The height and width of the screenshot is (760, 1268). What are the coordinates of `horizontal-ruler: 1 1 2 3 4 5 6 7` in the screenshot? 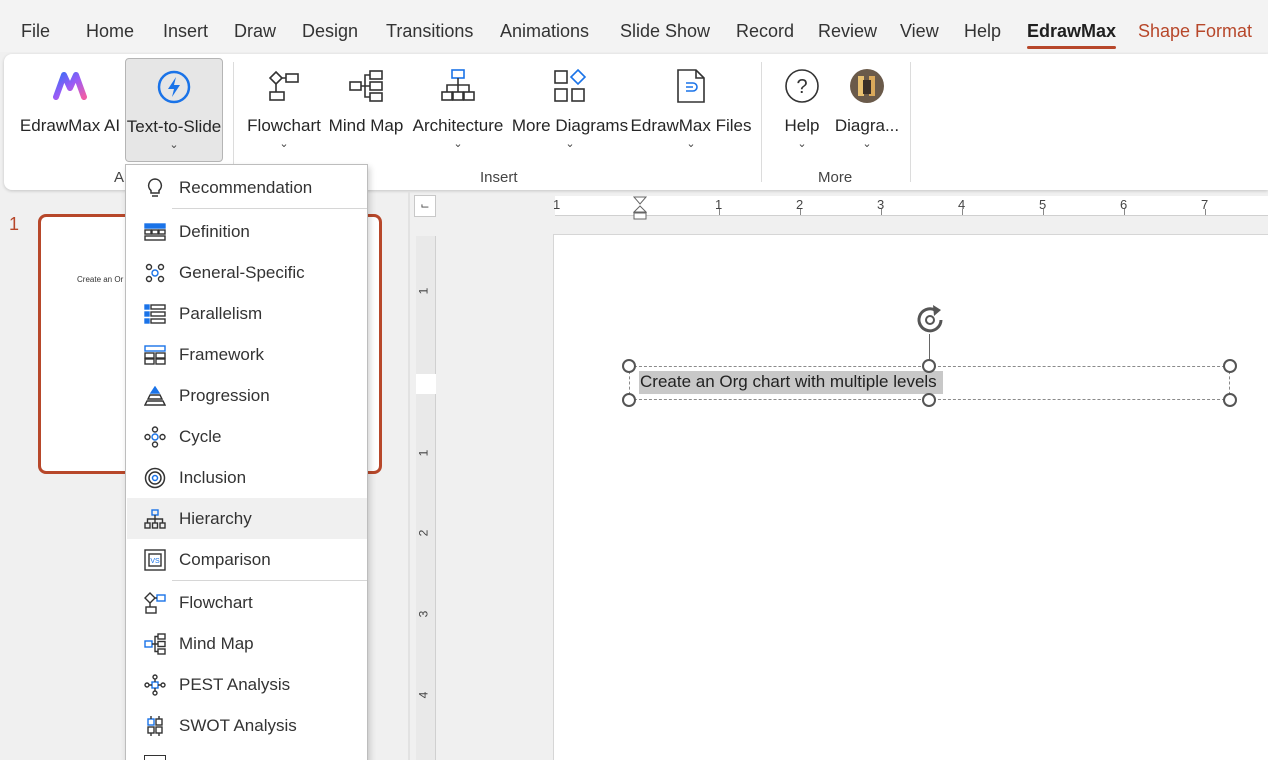 It's located at (910, 208).